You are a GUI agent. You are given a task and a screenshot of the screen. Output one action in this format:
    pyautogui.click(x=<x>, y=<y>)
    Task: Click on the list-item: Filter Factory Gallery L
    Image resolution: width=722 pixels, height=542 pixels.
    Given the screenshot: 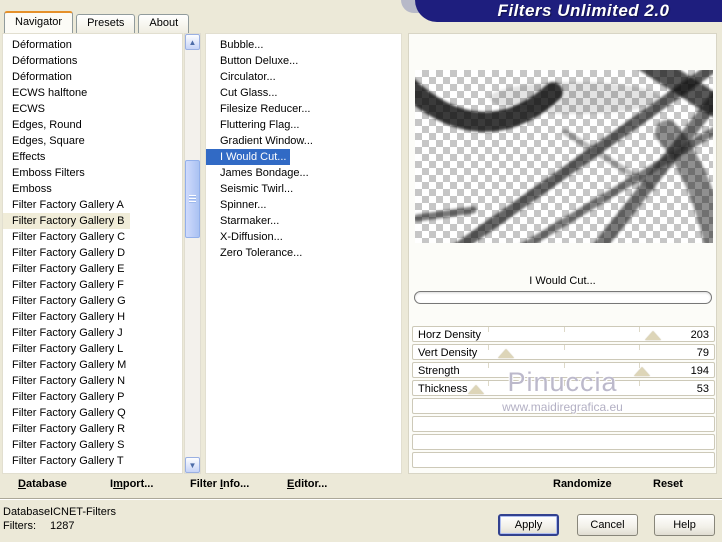 What is the action you would take?
    pyautogui.click(x=92, y=349)
    